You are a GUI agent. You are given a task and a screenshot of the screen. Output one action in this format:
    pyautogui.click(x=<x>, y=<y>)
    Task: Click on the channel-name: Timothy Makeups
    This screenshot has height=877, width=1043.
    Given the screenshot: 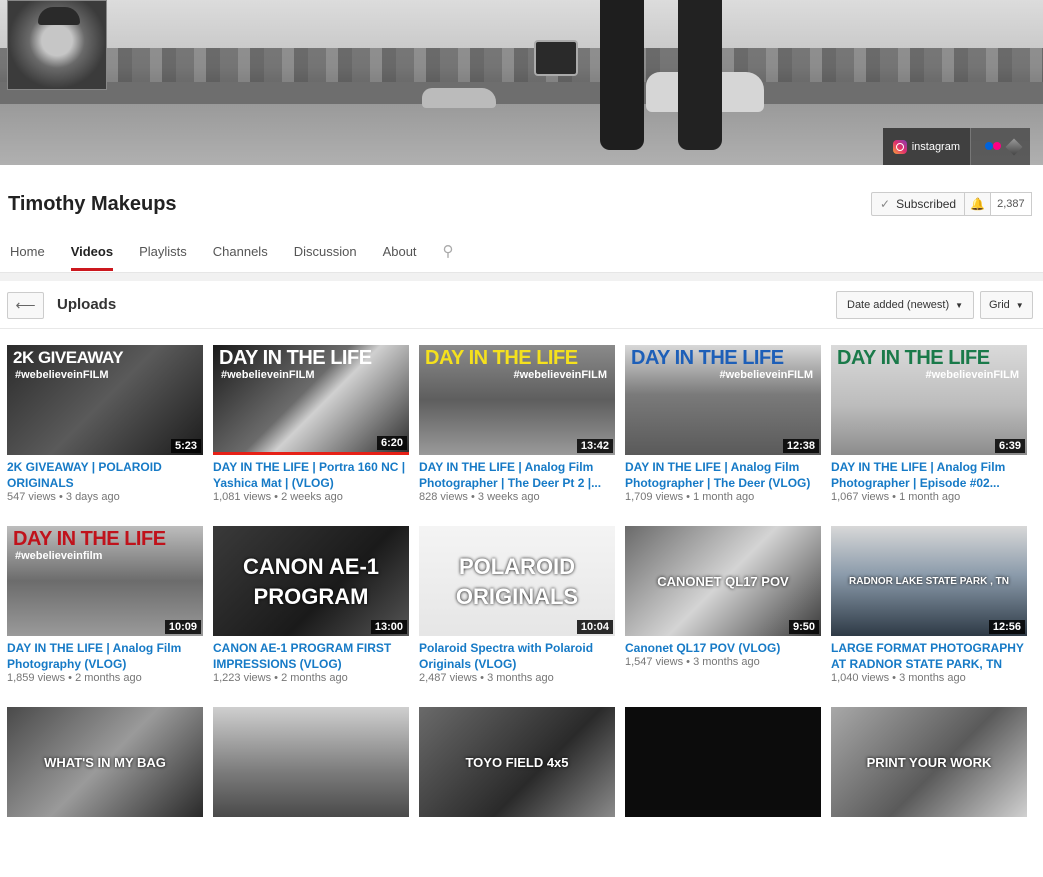 What is the action you would take?
    pyautogui.click(x=92, y=204)
    